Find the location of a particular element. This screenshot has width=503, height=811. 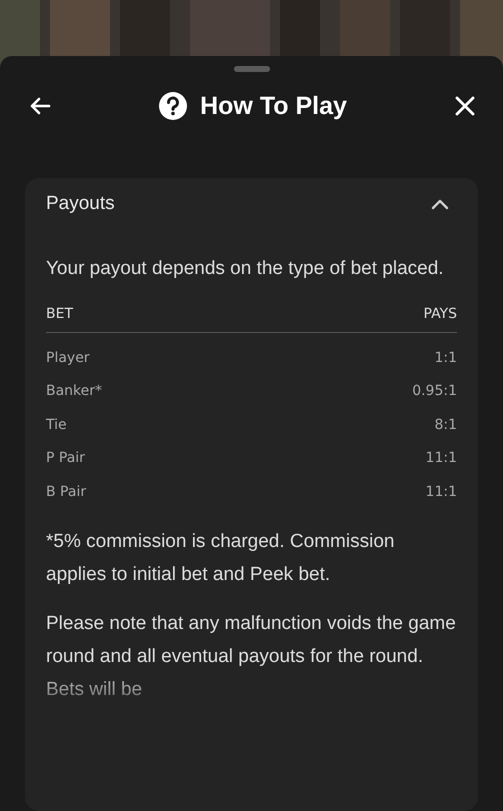

chevron-icon is located at coordinates (440, 204).